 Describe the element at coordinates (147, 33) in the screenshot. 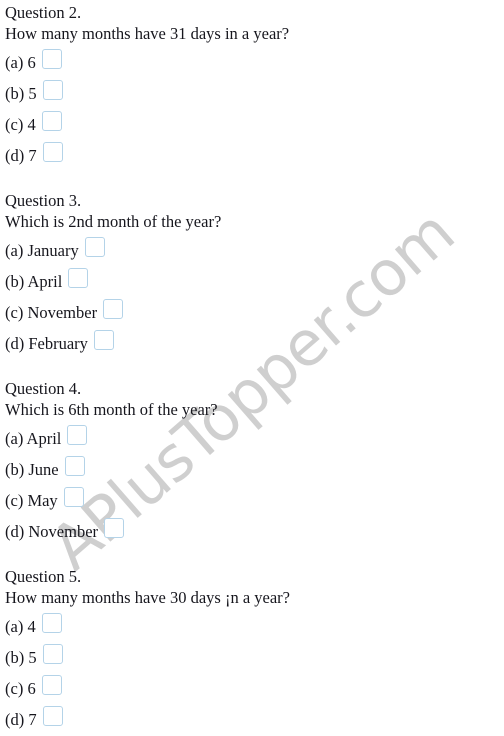

I see `question-prompt: How many months have 31 days in a year?` at that location.